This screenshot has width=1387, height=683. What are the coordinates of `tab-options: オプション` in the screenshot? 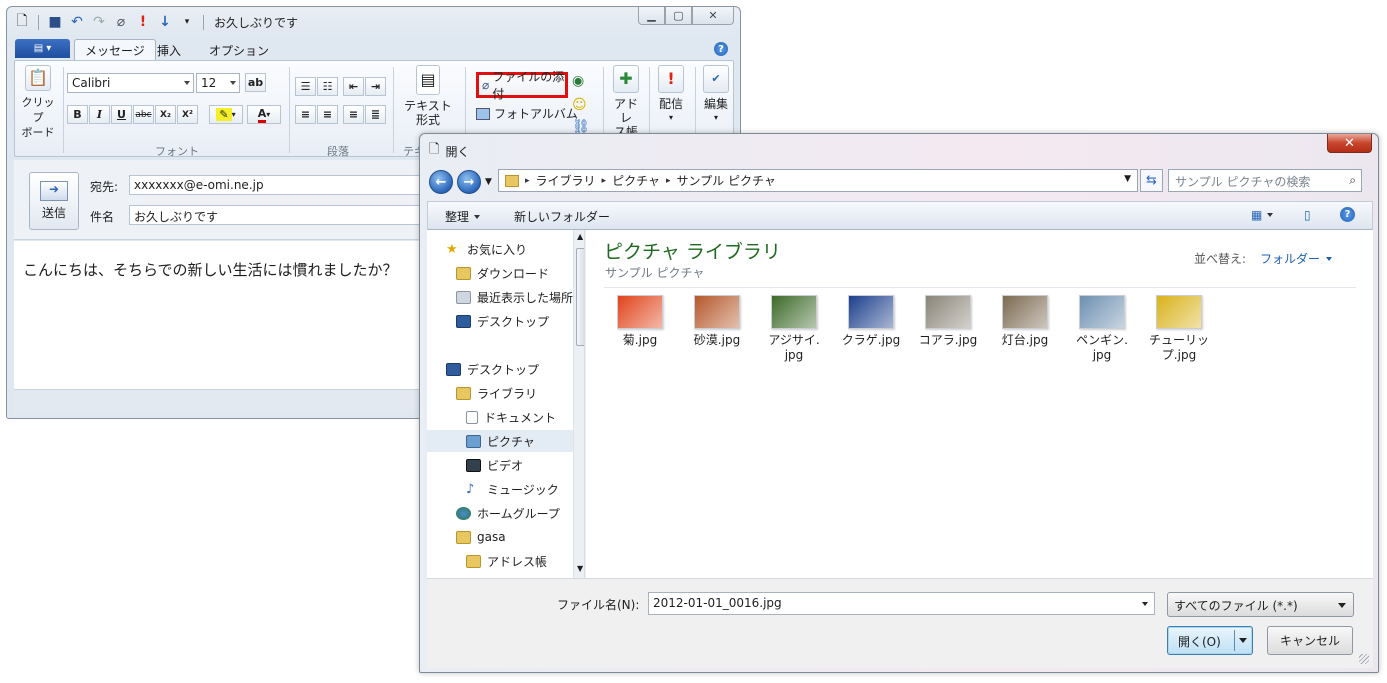 It's located at (239, 50).